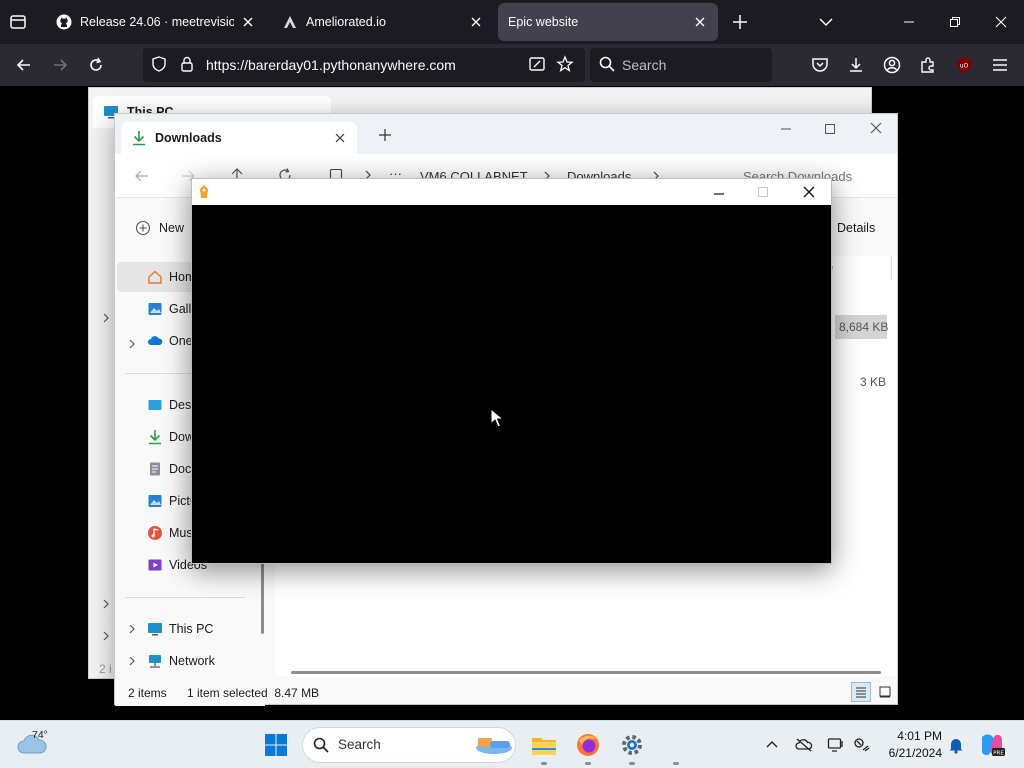 This screenshot has width=1024, height=768. What do you see at coordinates (928, 65) in the screenshot?
I see `extensions-icon` at bounding box center [928, 65].